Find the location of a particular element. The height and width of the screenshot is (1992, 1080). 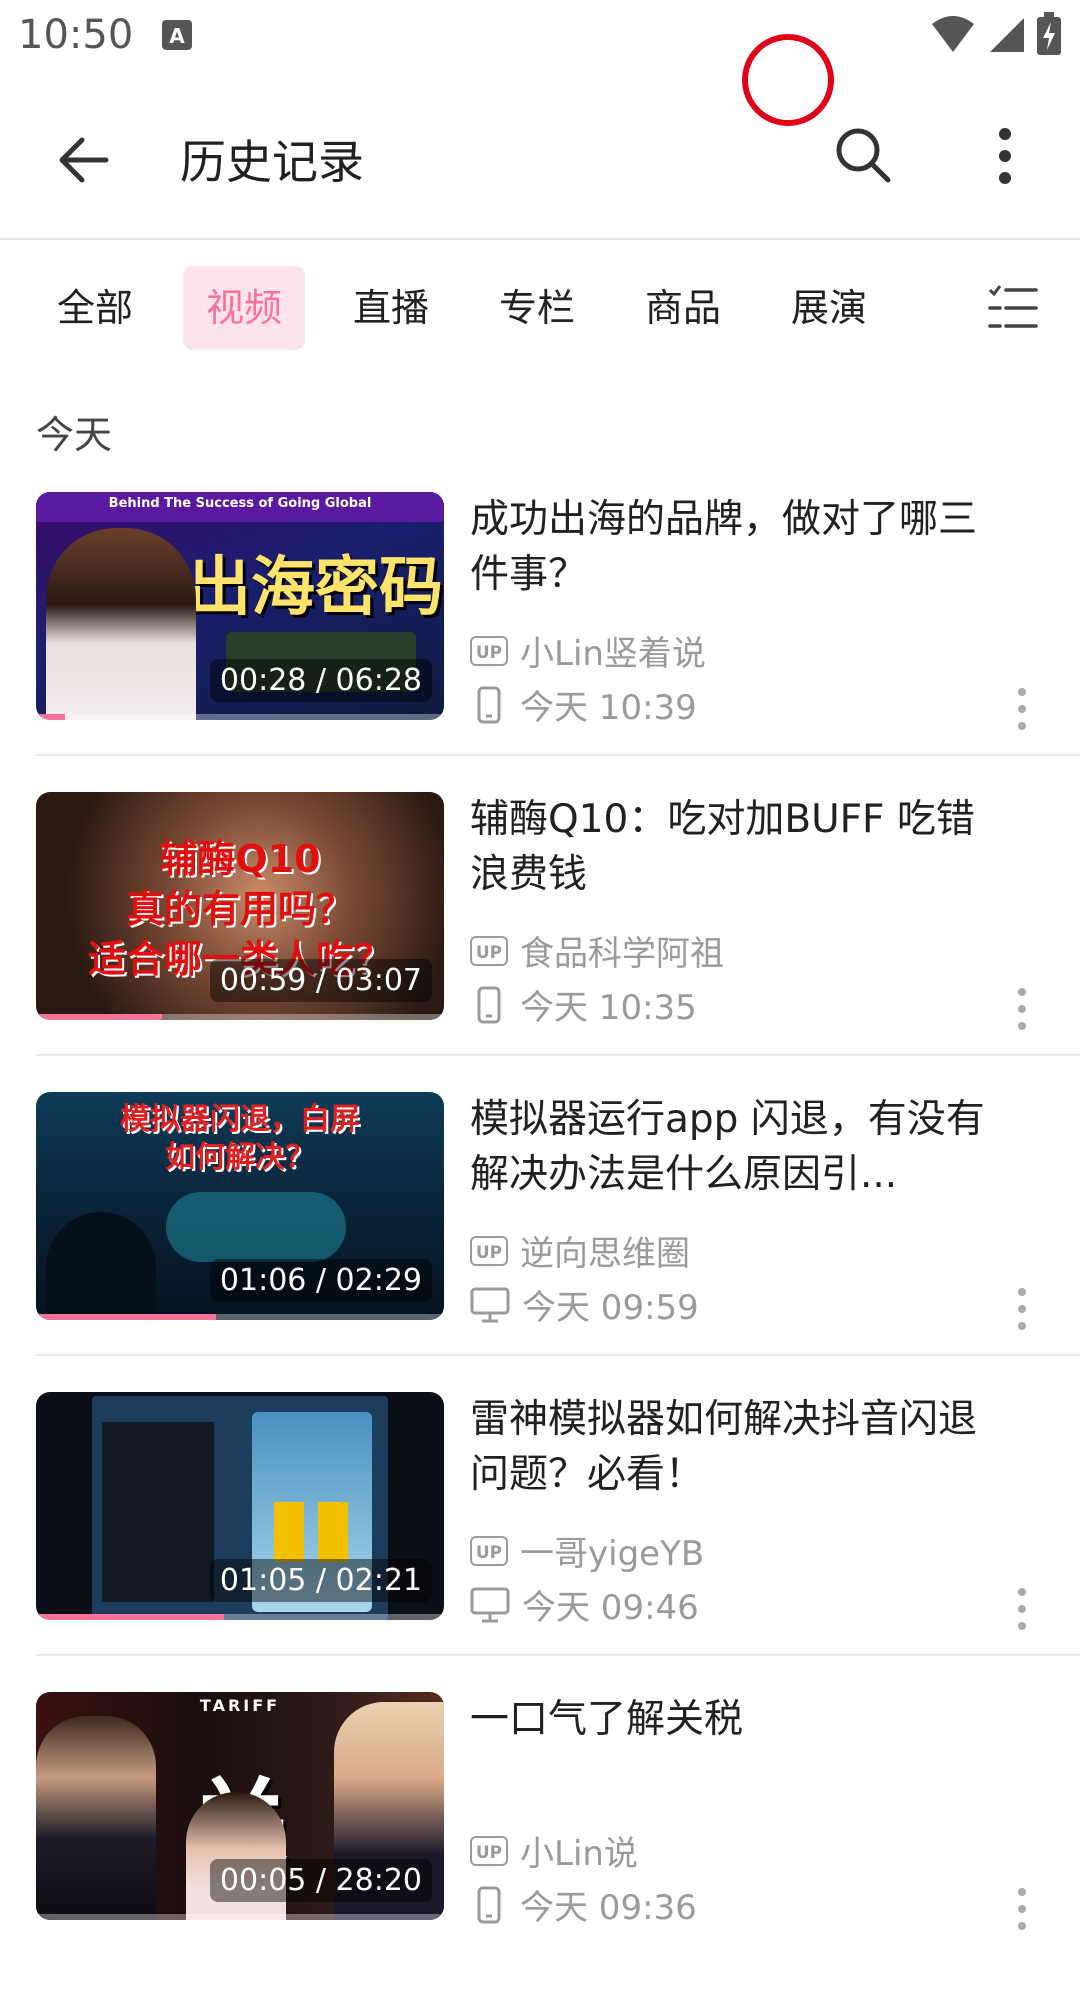

search-icon is located at coordinates (862, 154).